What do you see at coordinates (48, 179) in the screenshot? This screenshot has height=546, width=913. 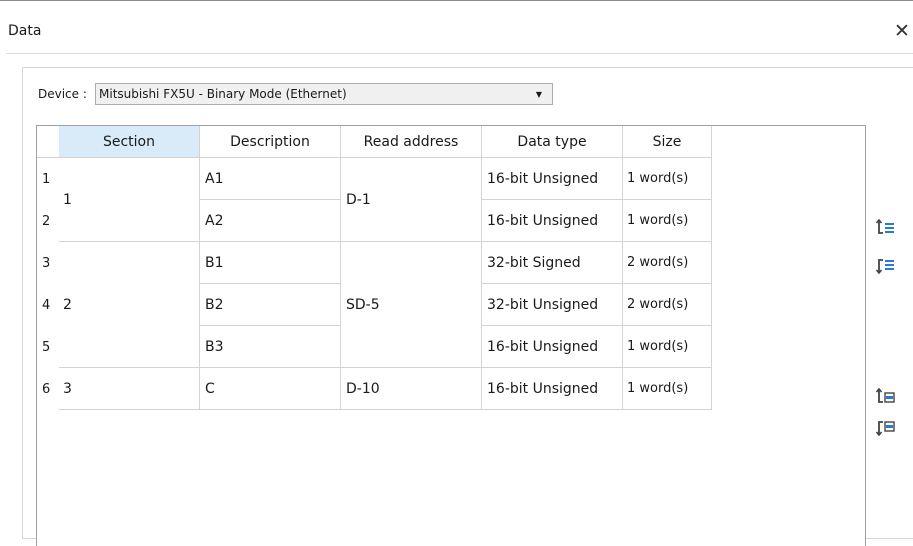 I see `row-number: 1` at bounding box center [48, 179].